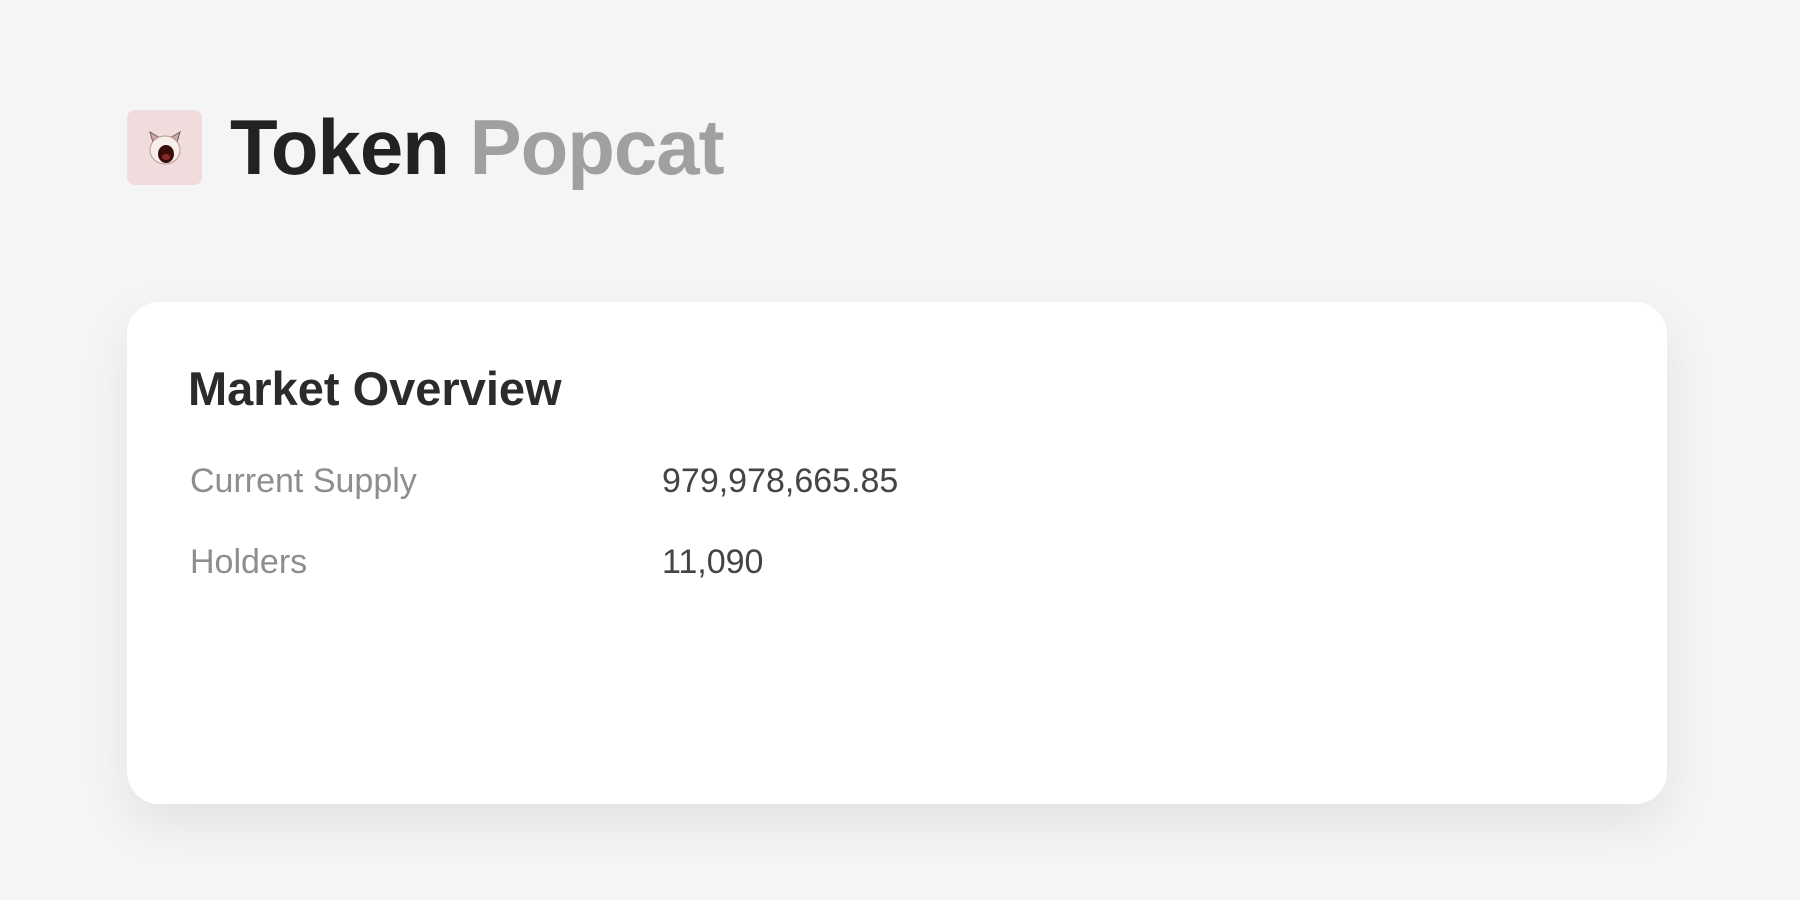 The image size is (1800, 900). I want to click on current-supply-value: 979,978,665.85, so click(780, 481).